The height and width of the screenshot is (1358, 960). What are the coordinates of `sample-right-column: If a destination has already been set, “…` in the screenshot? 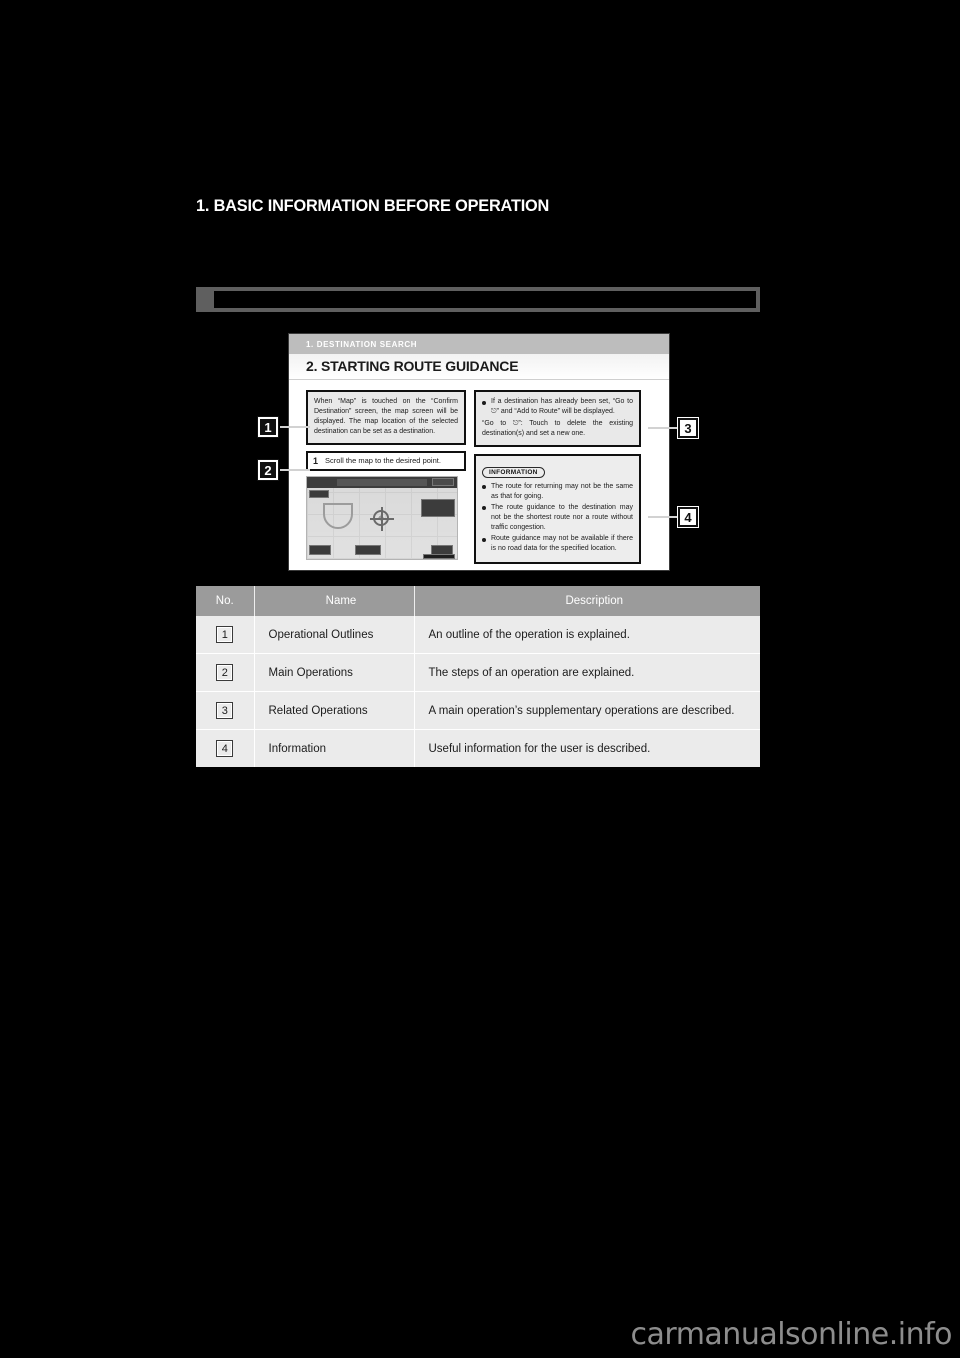 It's located at (557, 477).